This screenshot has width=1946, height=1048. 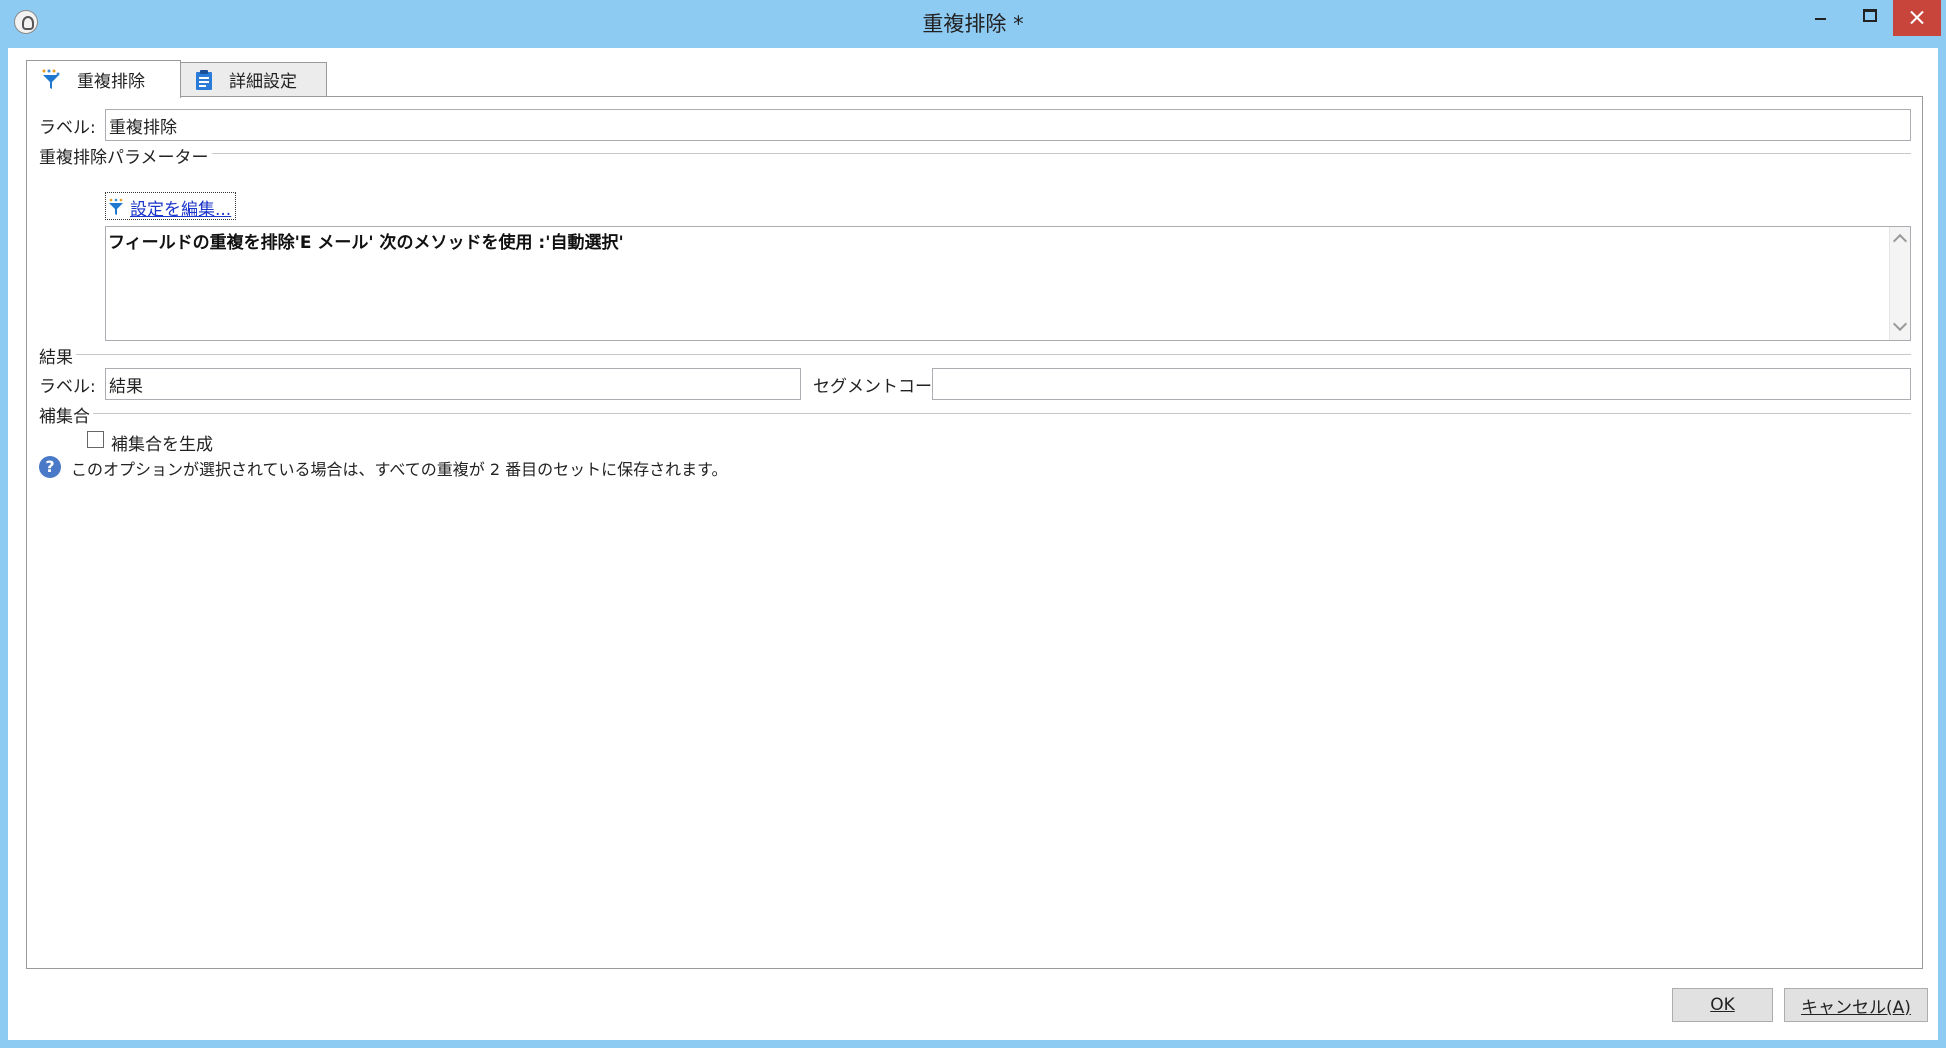 I want to click on funnel-icon, so click(x=116, y=207).